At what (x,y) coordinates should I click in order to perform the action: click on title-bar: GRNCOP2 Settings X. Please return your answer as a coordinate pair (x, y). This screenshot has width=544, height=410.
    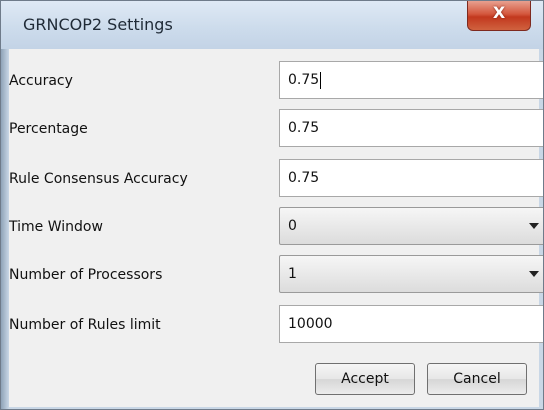
    Looking at the image, I should click on (272, 25).